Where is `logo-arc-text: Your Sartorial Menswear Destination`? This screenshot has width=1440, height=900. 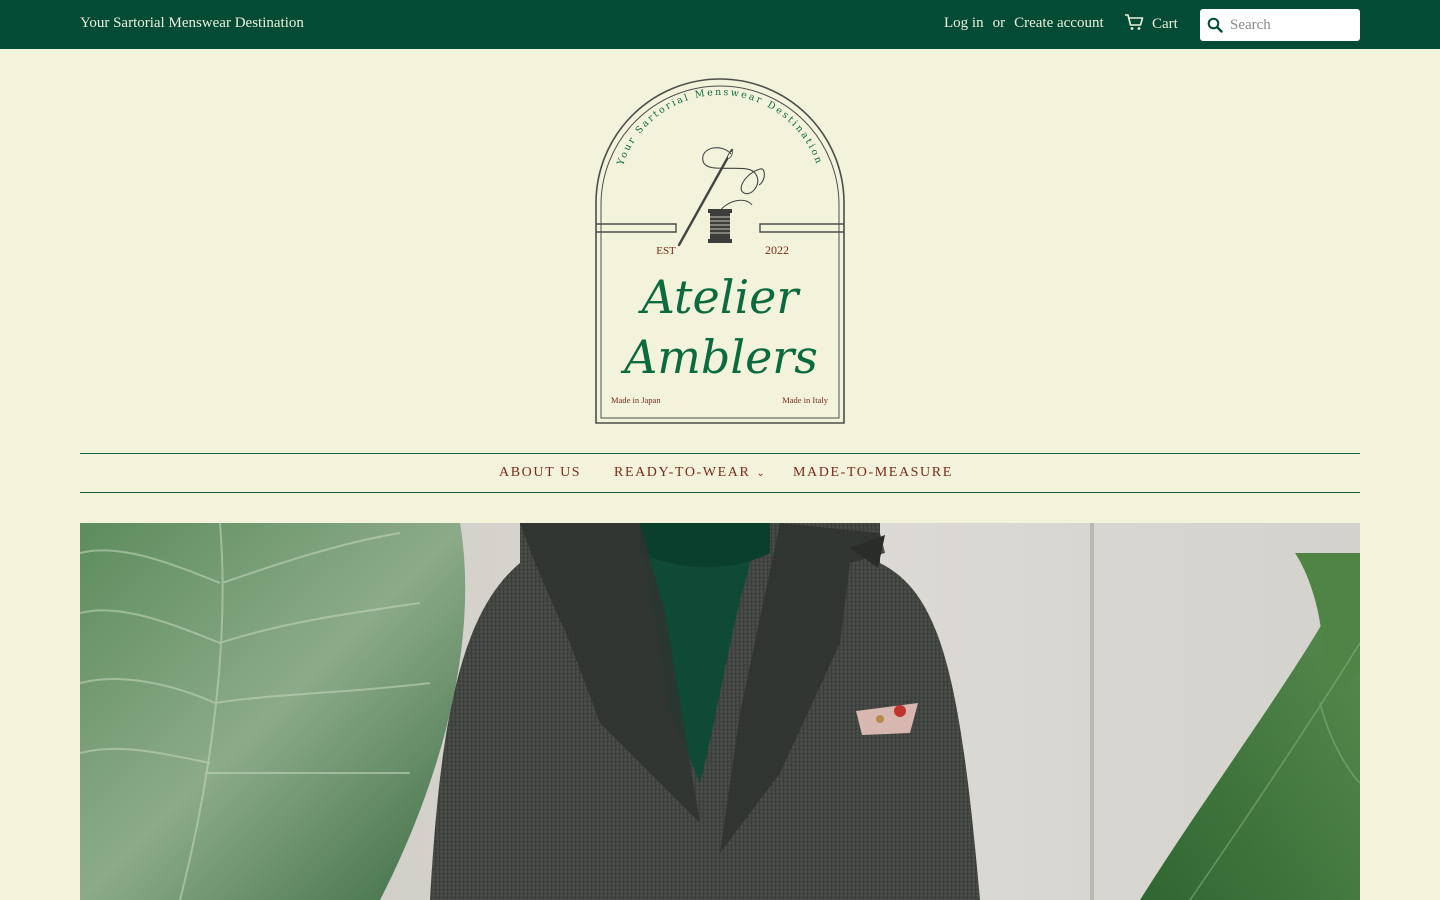 logo-arc-text: Your Sartorial Menswear Destination is located at coordinates (719, 127).